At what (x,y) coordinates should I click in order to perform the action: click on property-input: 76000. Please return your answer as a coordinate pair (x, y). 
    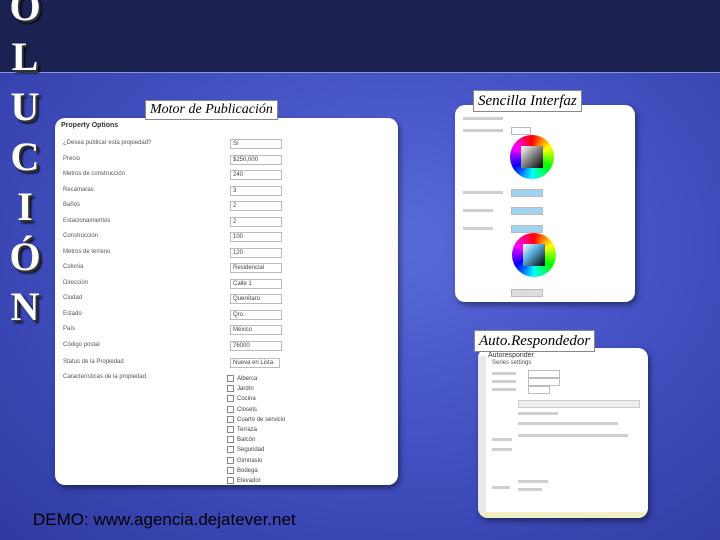
    Looking at the image, I should click on (256, 345).